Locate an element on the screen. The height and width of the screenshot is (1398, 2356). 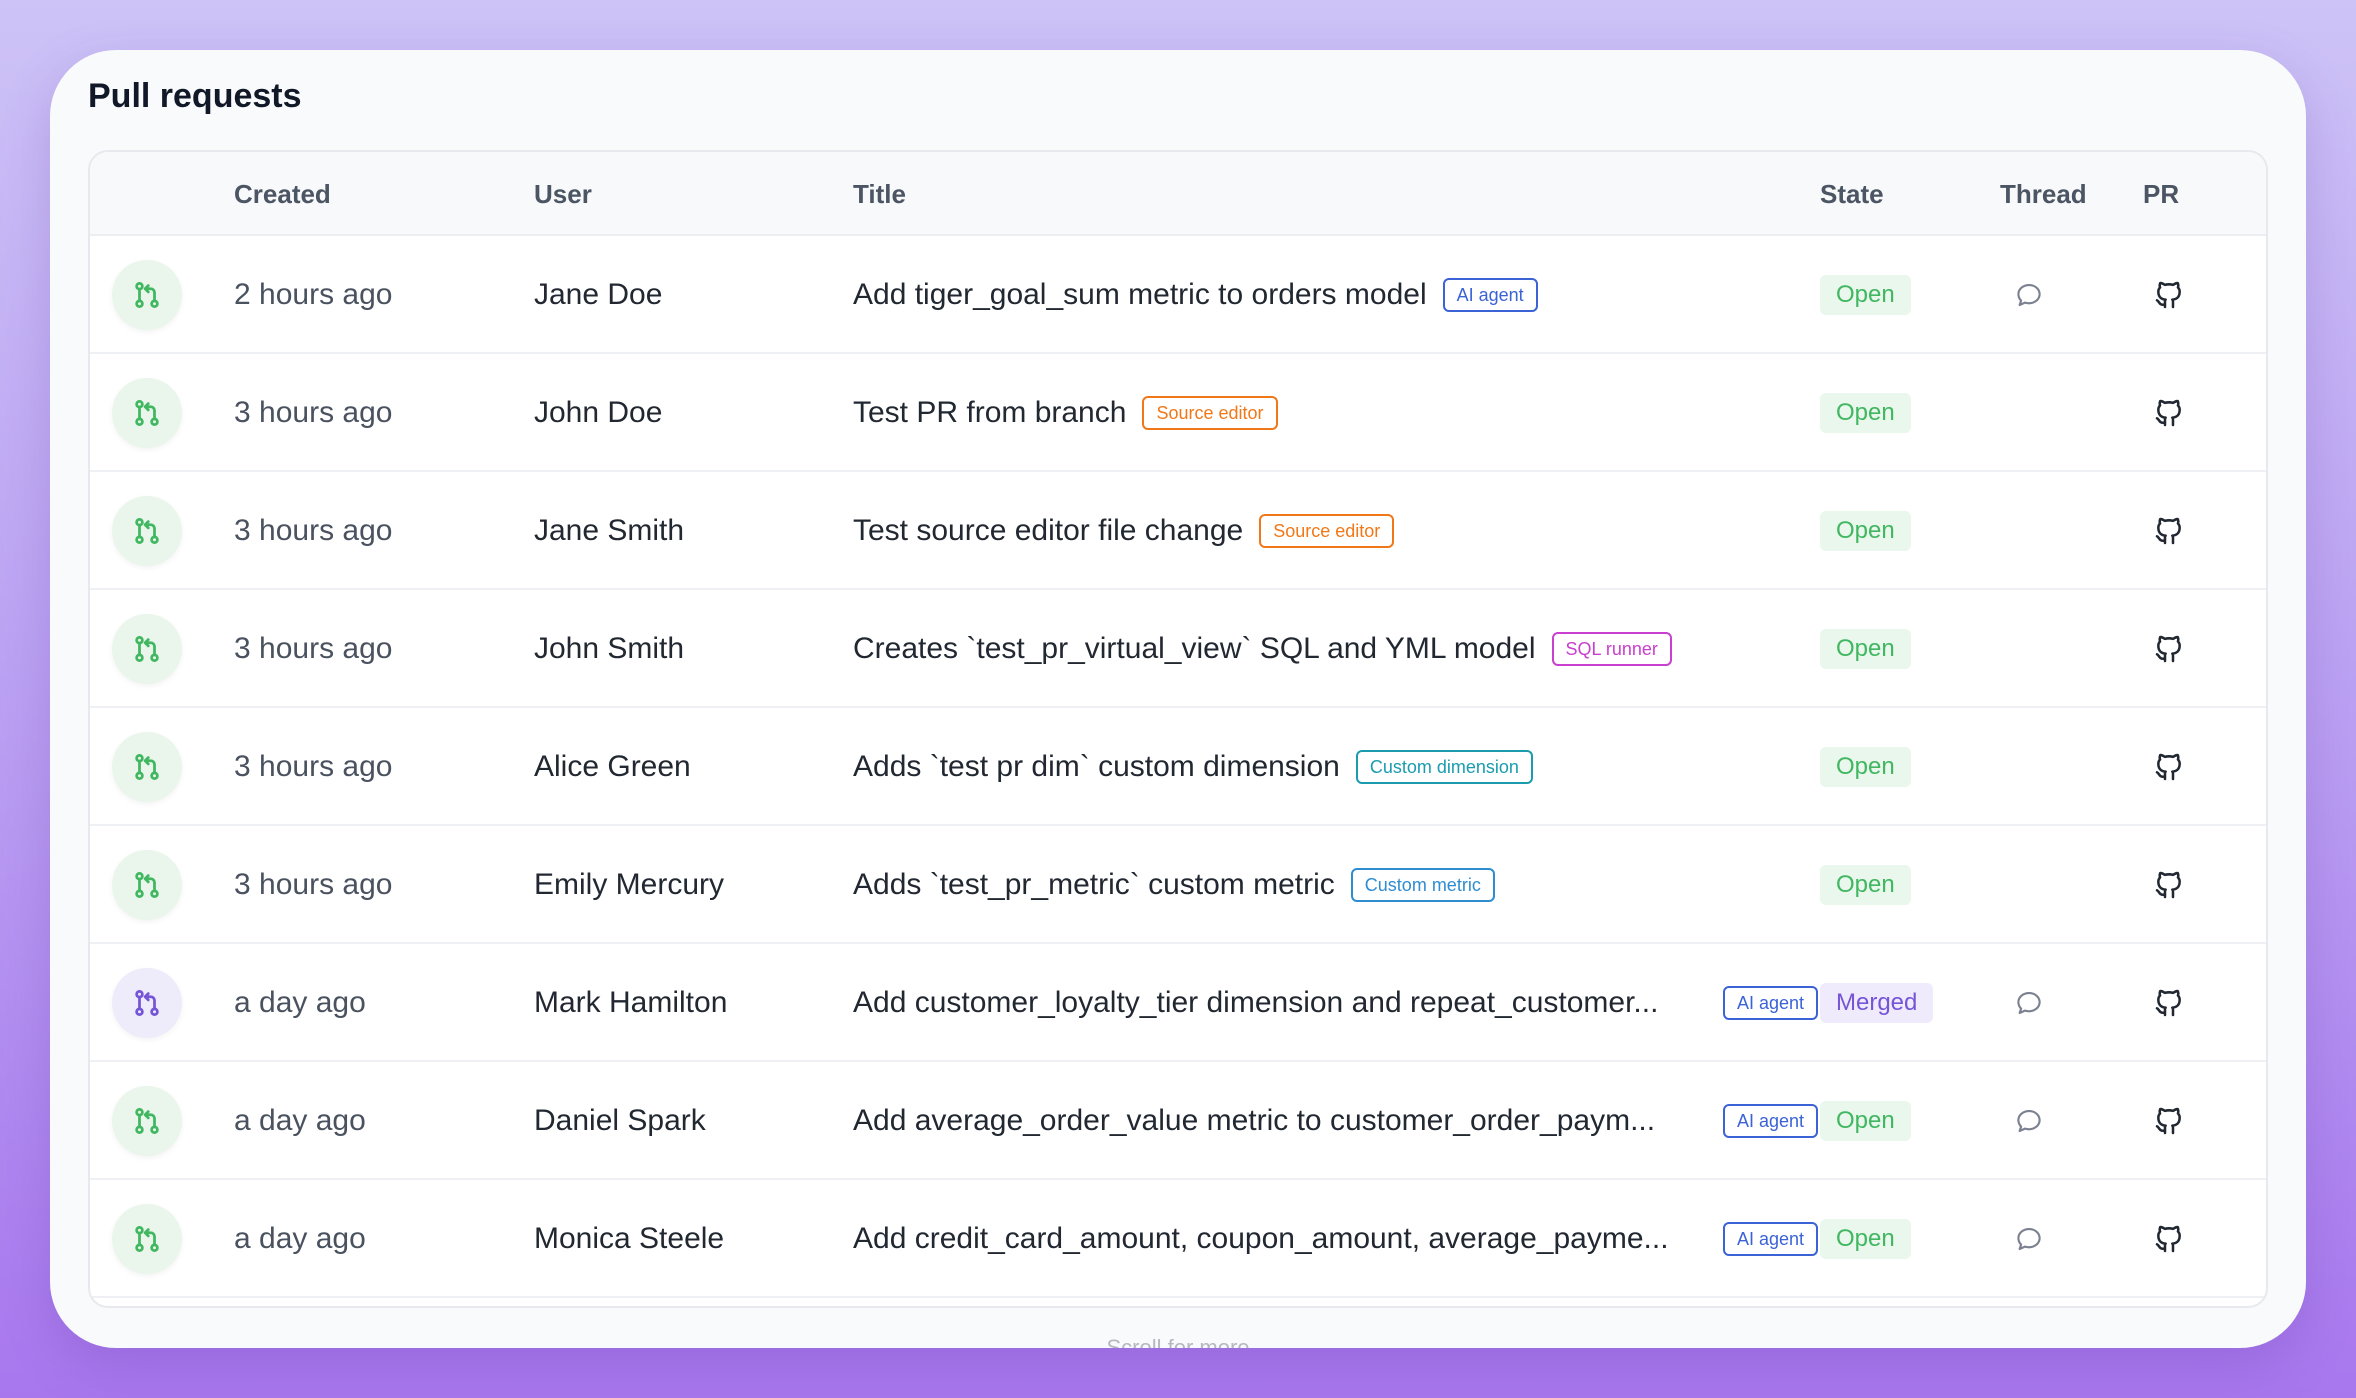
user-cell: Monica Steele is located at coordinates (629, 1238).